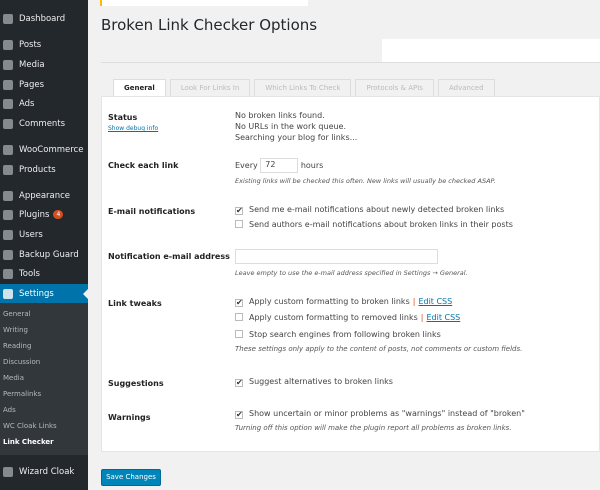  What do you see at coordinates (333, 317) in the screenshot?
I see `option-label: Apply custom formatting to removed links` at bounding box center [333, 317].